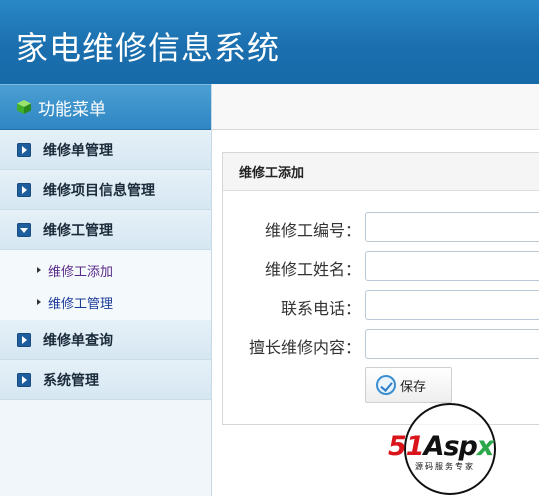  What do you see at coordinates (452, 305) in the screenshot?
I see `phone-input` at bounding box center [452, 305].